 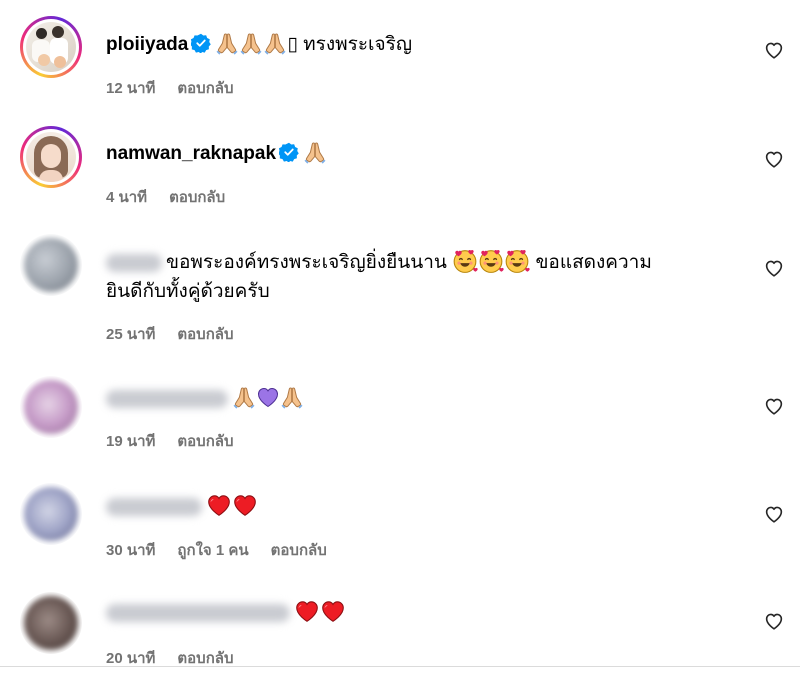 I want to click on comment-body: ploiiyada ▯ ทรงพระเจริญ, so click(x=259, y=45).